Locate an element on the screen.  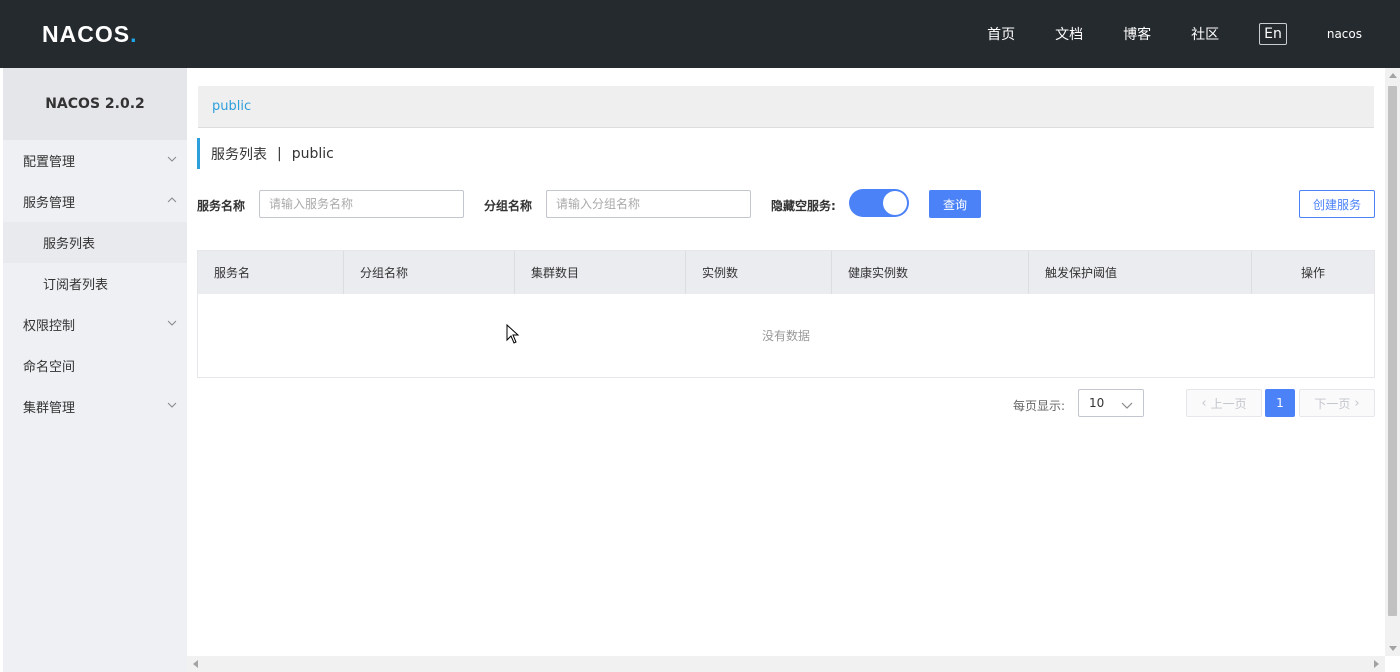
vertical-scrollbar is located at coordinates (1392, 362).